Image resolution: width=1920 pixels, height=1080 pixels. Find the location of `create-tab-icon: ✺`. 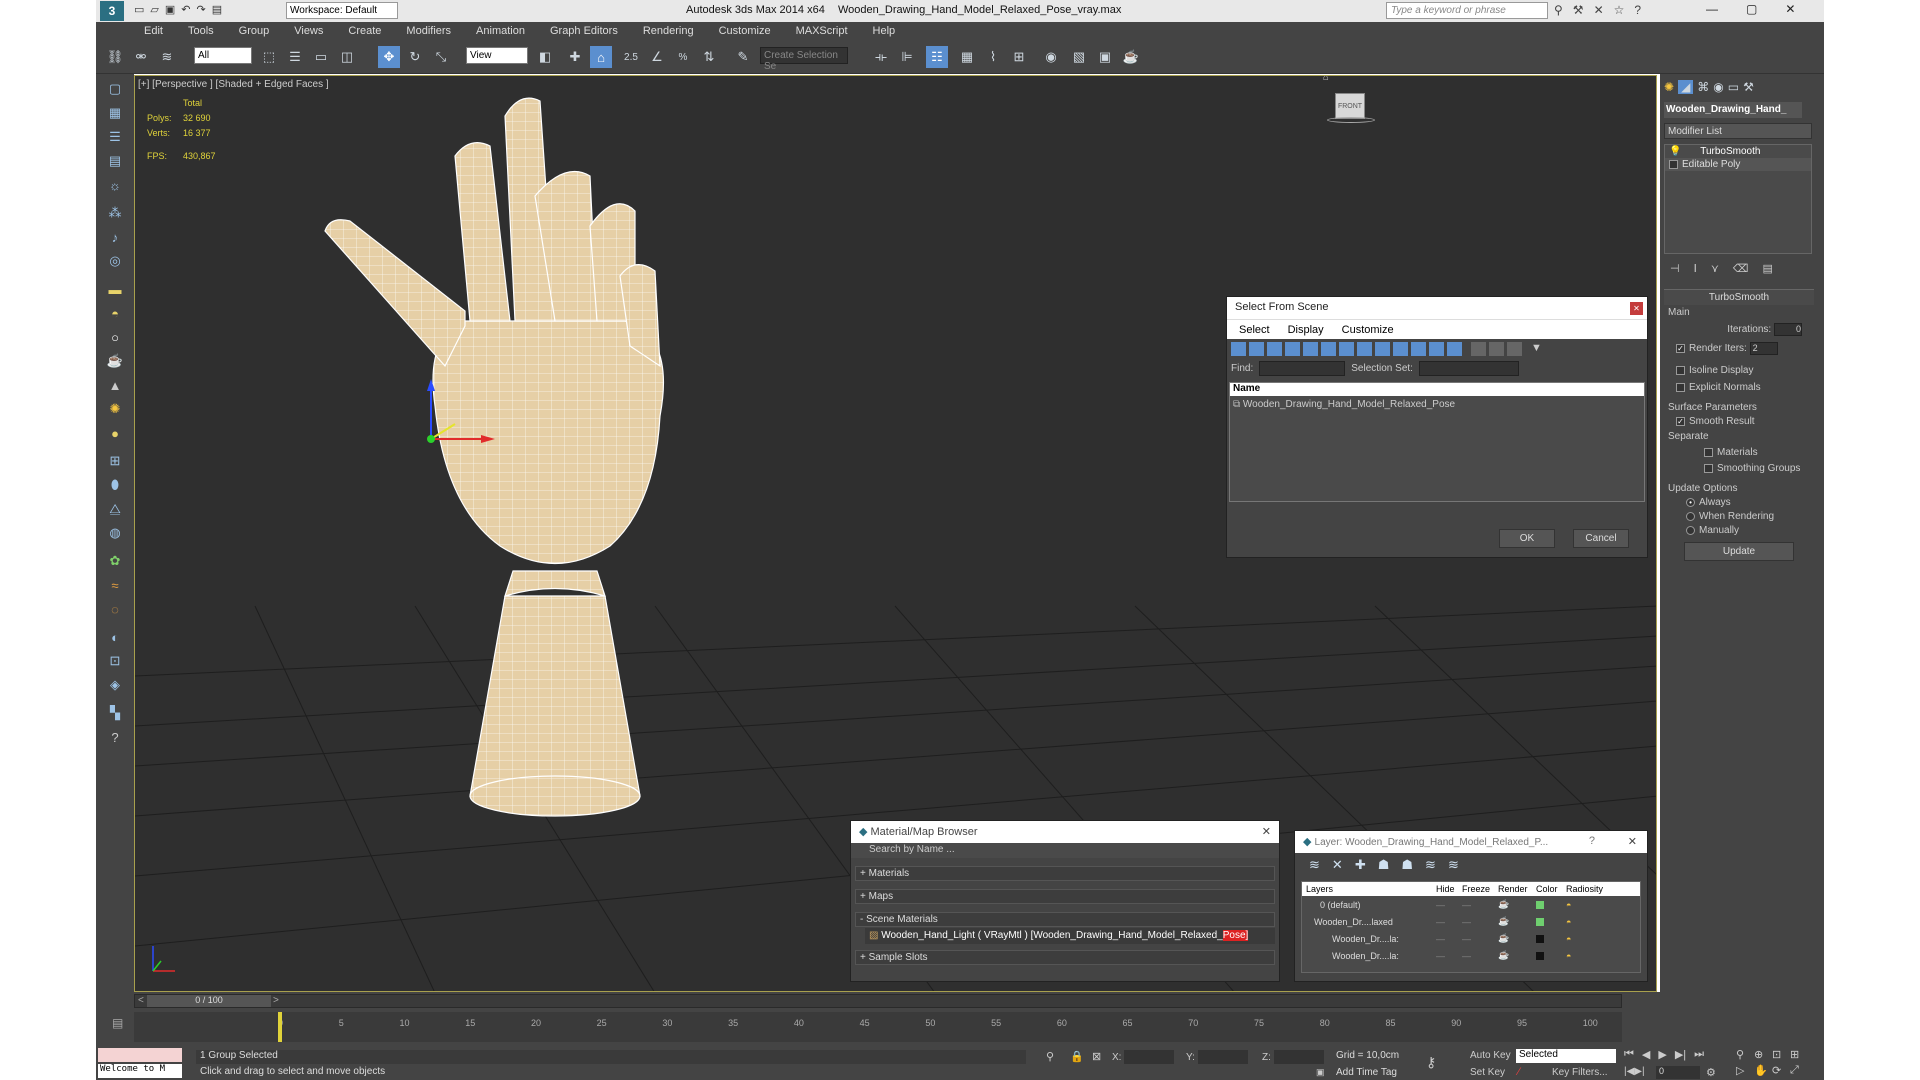

create-tab-icon: ✺ is located at coordinates (1669, 87).